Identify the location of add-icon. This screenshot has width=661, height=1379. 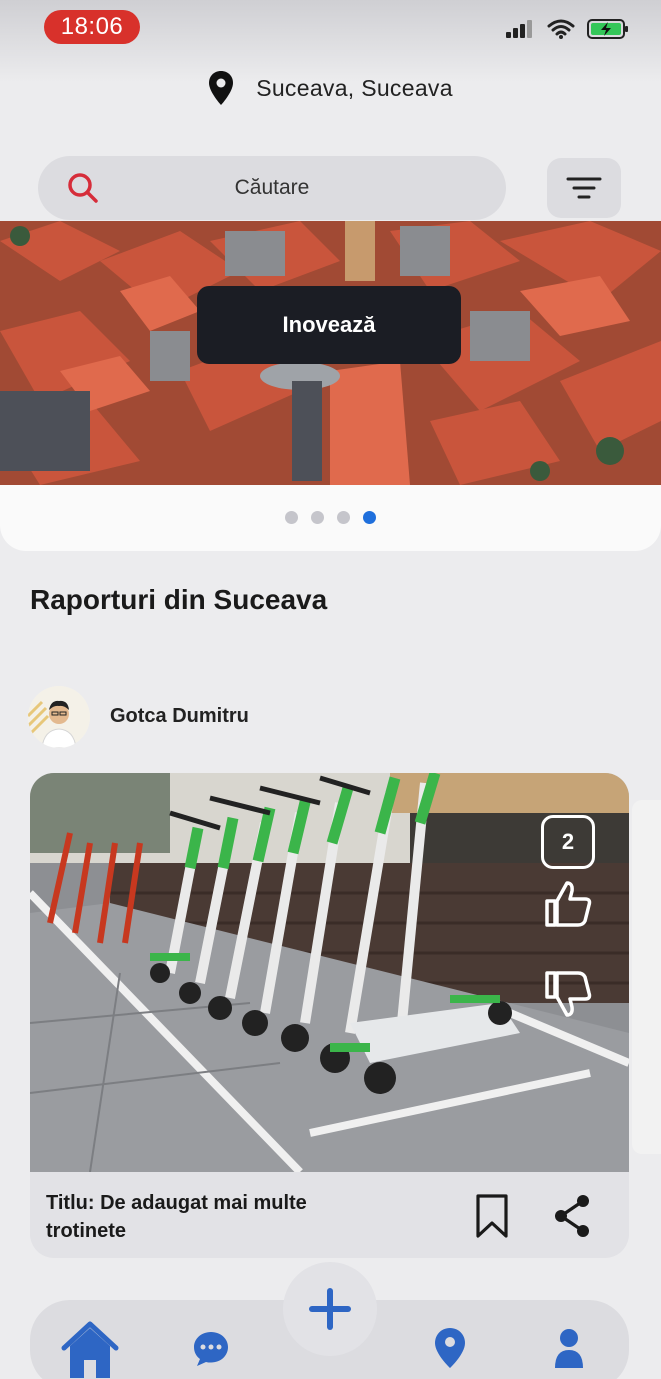
(330, 1309).